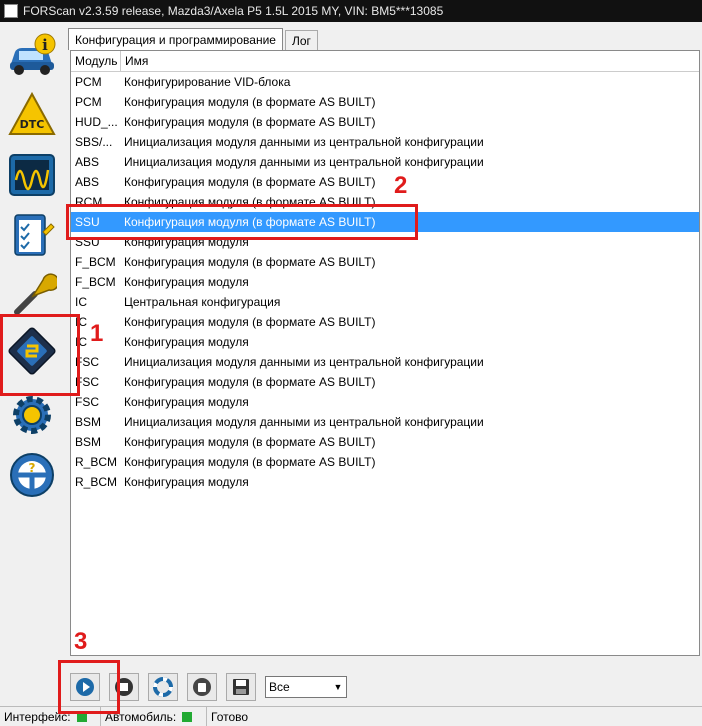  What do you see at coordinates (279, 687) in the screenshot?
I see `filter-value: Все` at bounding box center [279, 687].